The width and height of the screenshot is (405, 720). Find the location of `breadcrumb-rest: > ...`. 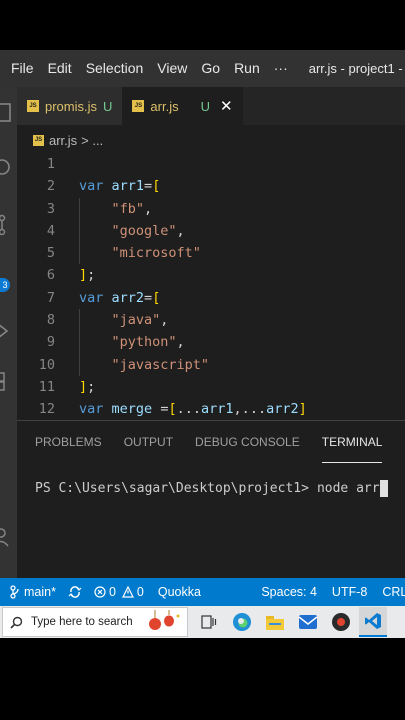

breadcrumb-rest: > ... is located at coordinates (92, 140).